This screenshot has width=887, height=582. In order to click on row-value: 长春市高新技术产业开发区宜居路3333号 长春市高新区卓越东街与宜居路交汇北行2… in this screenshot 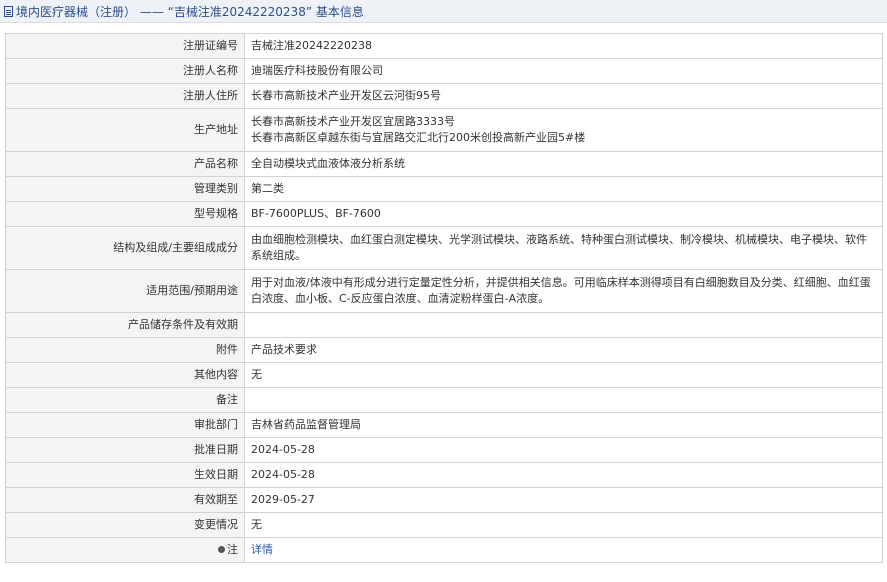, I will do `click(563, 130)`.